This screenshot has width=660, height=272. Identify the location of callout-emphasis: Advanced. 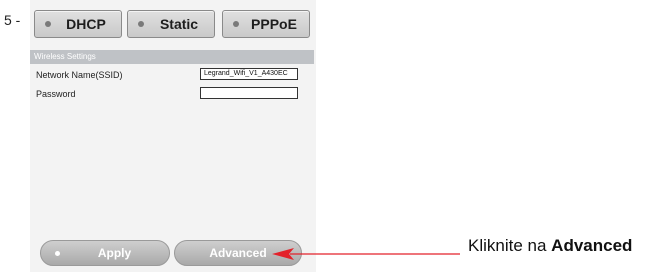
(592, 245).